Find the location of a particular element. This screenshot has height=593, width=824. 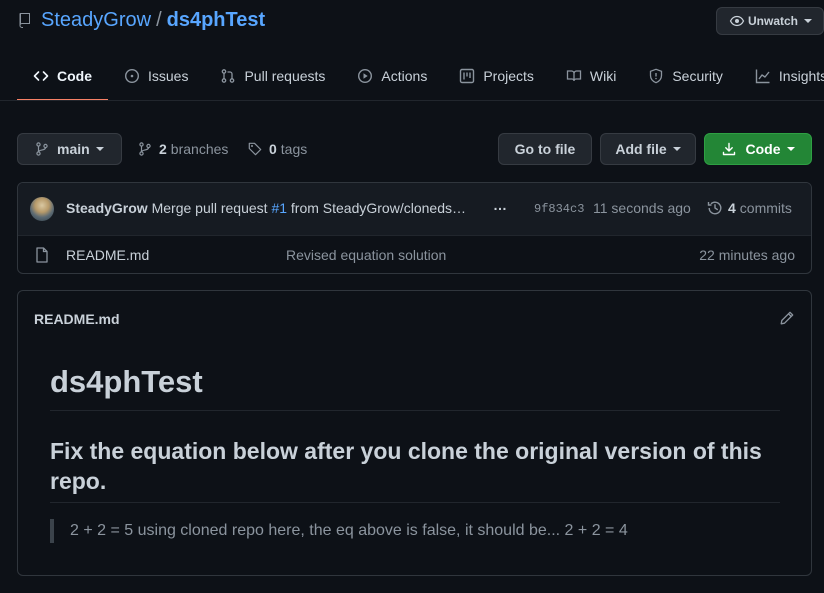

tab-issues-label: Issues is located at coordinates (168, 76).